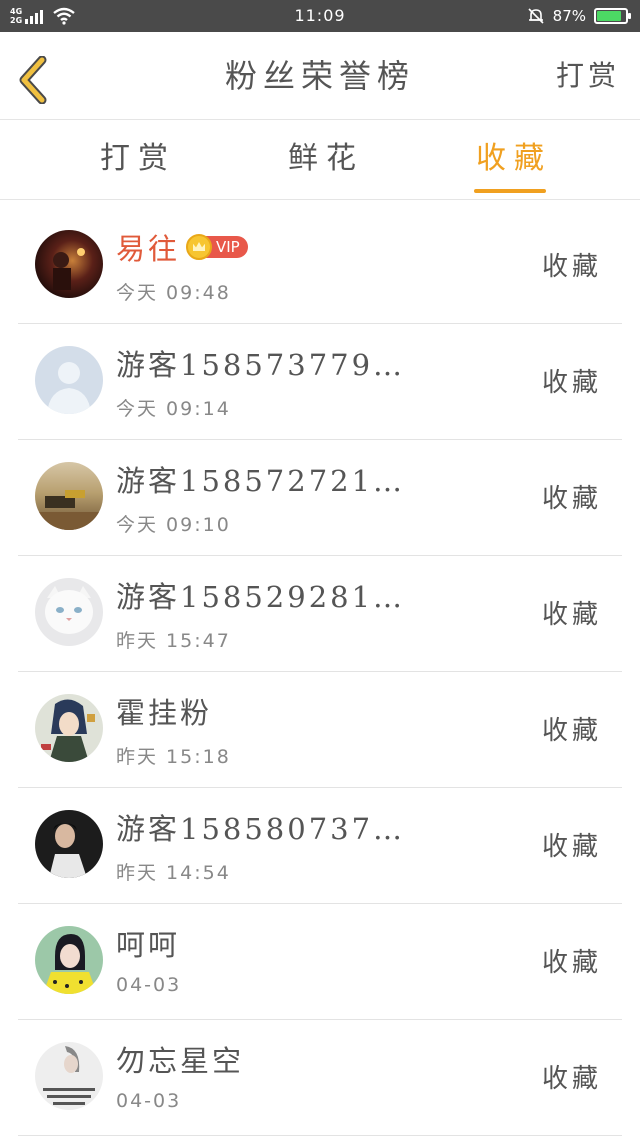  I want to click on default-user-icon, so click(69, 380).